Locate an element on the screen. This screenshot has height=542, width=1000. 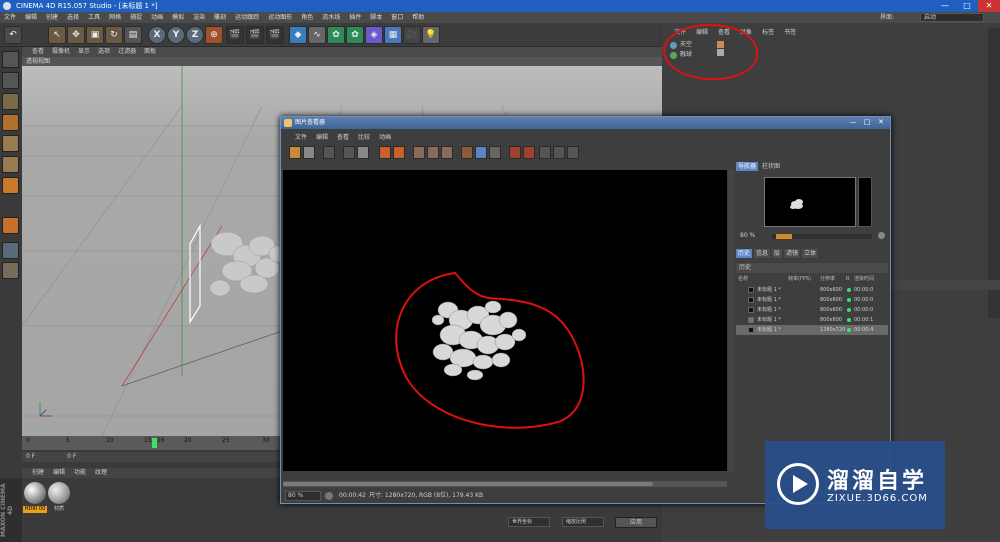
pv-menu-compare: 比较 is located at coordinates (364, 138).